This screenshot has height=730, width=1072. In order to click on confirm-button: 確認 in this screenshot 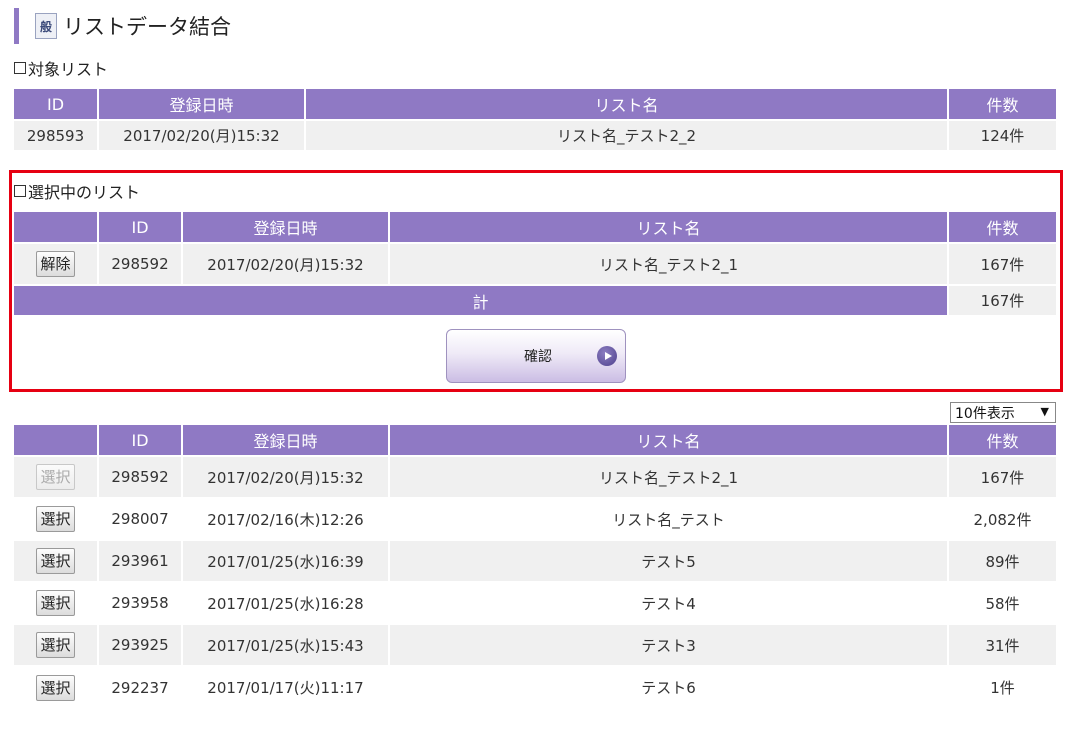, I will do `click(536, 356)`.